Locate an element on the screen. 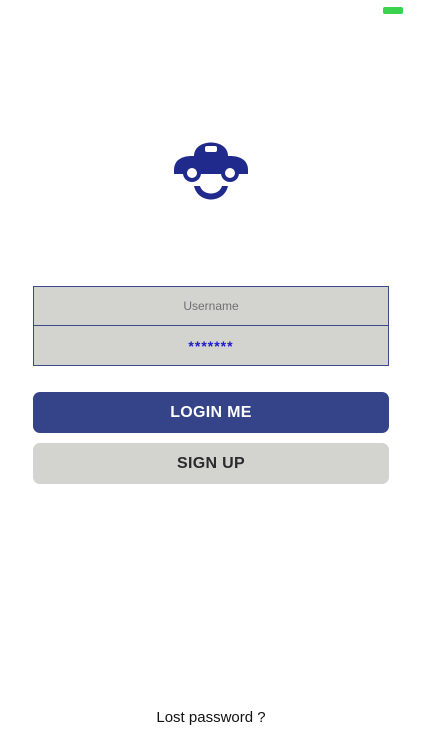  login-button: LOGIN ME is located at coordinates (211, 412).